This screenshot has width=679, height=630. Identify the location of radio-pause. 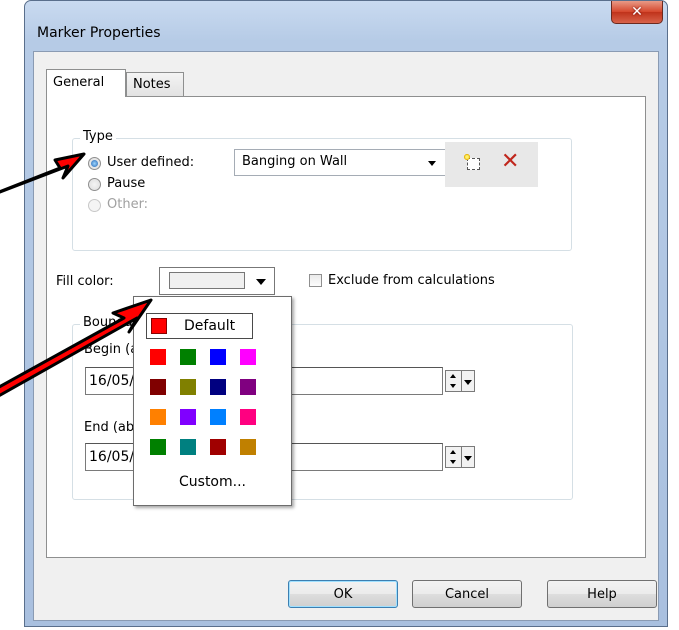
(94, 184).